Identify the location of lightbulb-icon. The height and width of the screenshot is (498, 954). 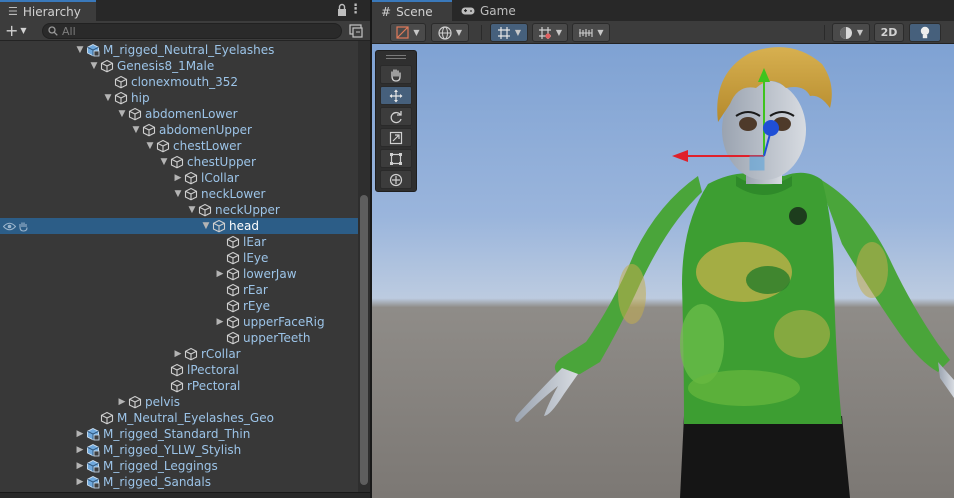
(925, 32).